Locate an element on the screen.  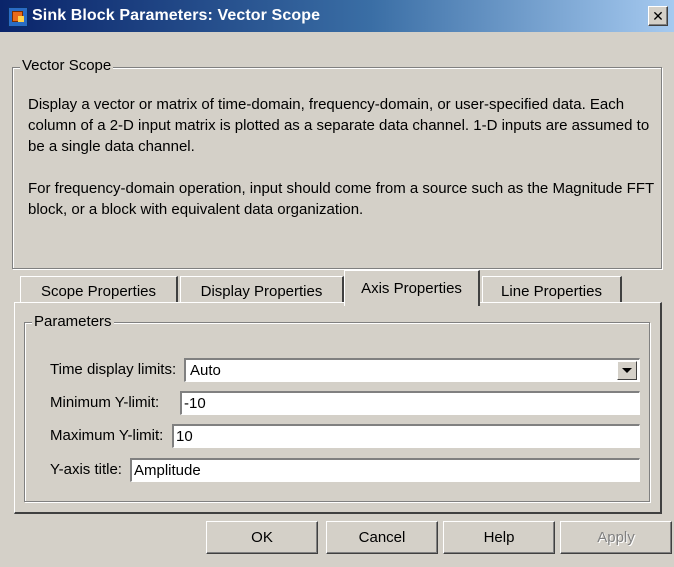
tab-axis-properties: Axis Properties is located at coordinates (412, 288).